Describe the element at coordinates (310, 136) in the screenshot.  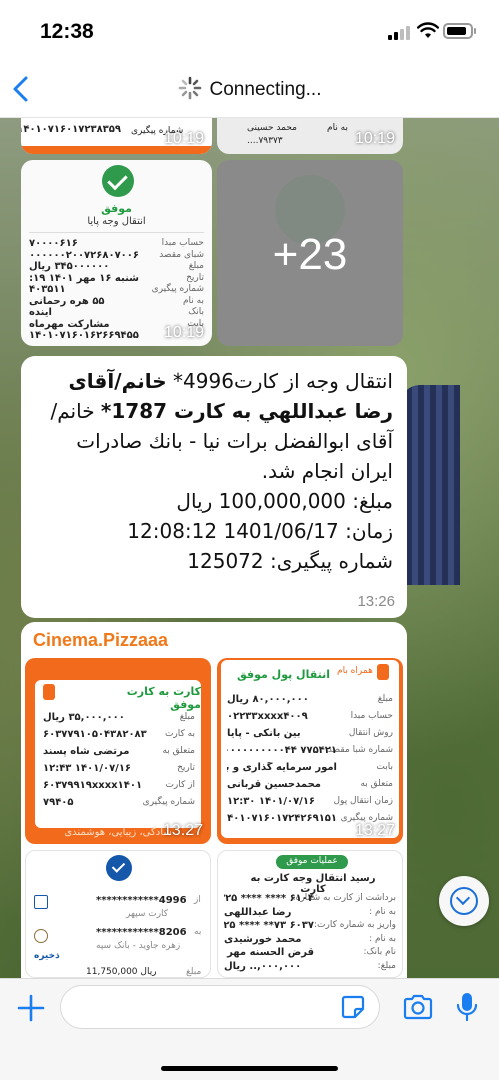
I see `photo-message: محمد حسینی به نام ۷۹۳۷۳.... 10:19` at that location.